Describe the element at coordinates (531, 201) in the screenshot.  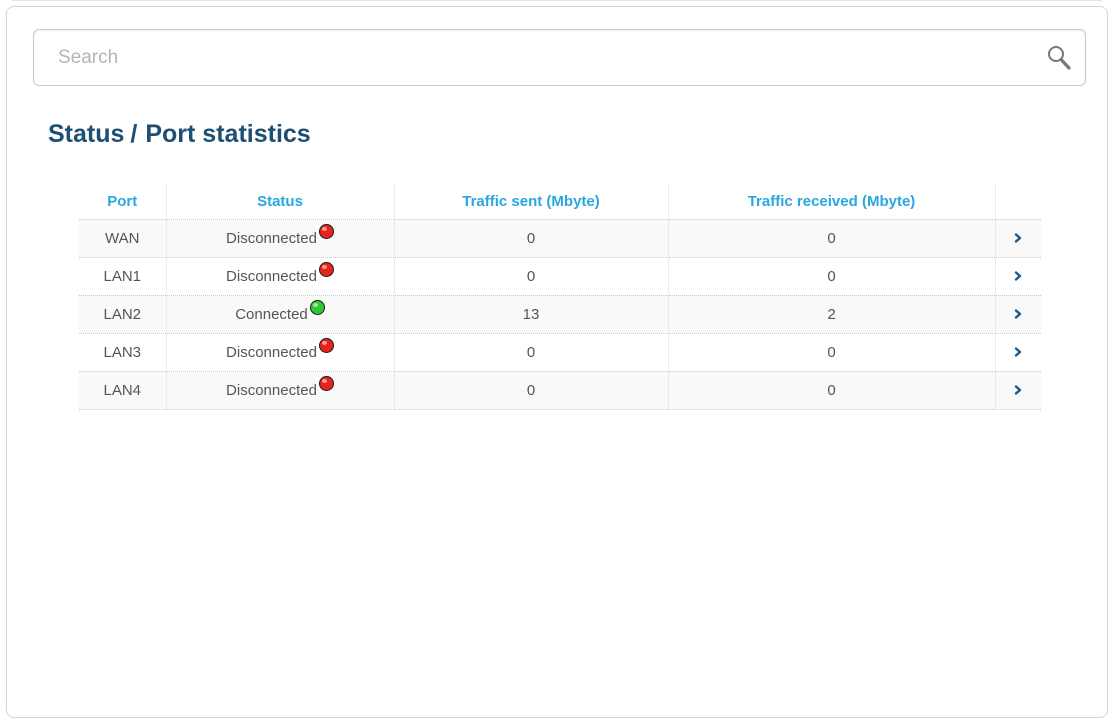
I see `column-header-traffic-sent: Traffic sent (Mbyte)` at that location.